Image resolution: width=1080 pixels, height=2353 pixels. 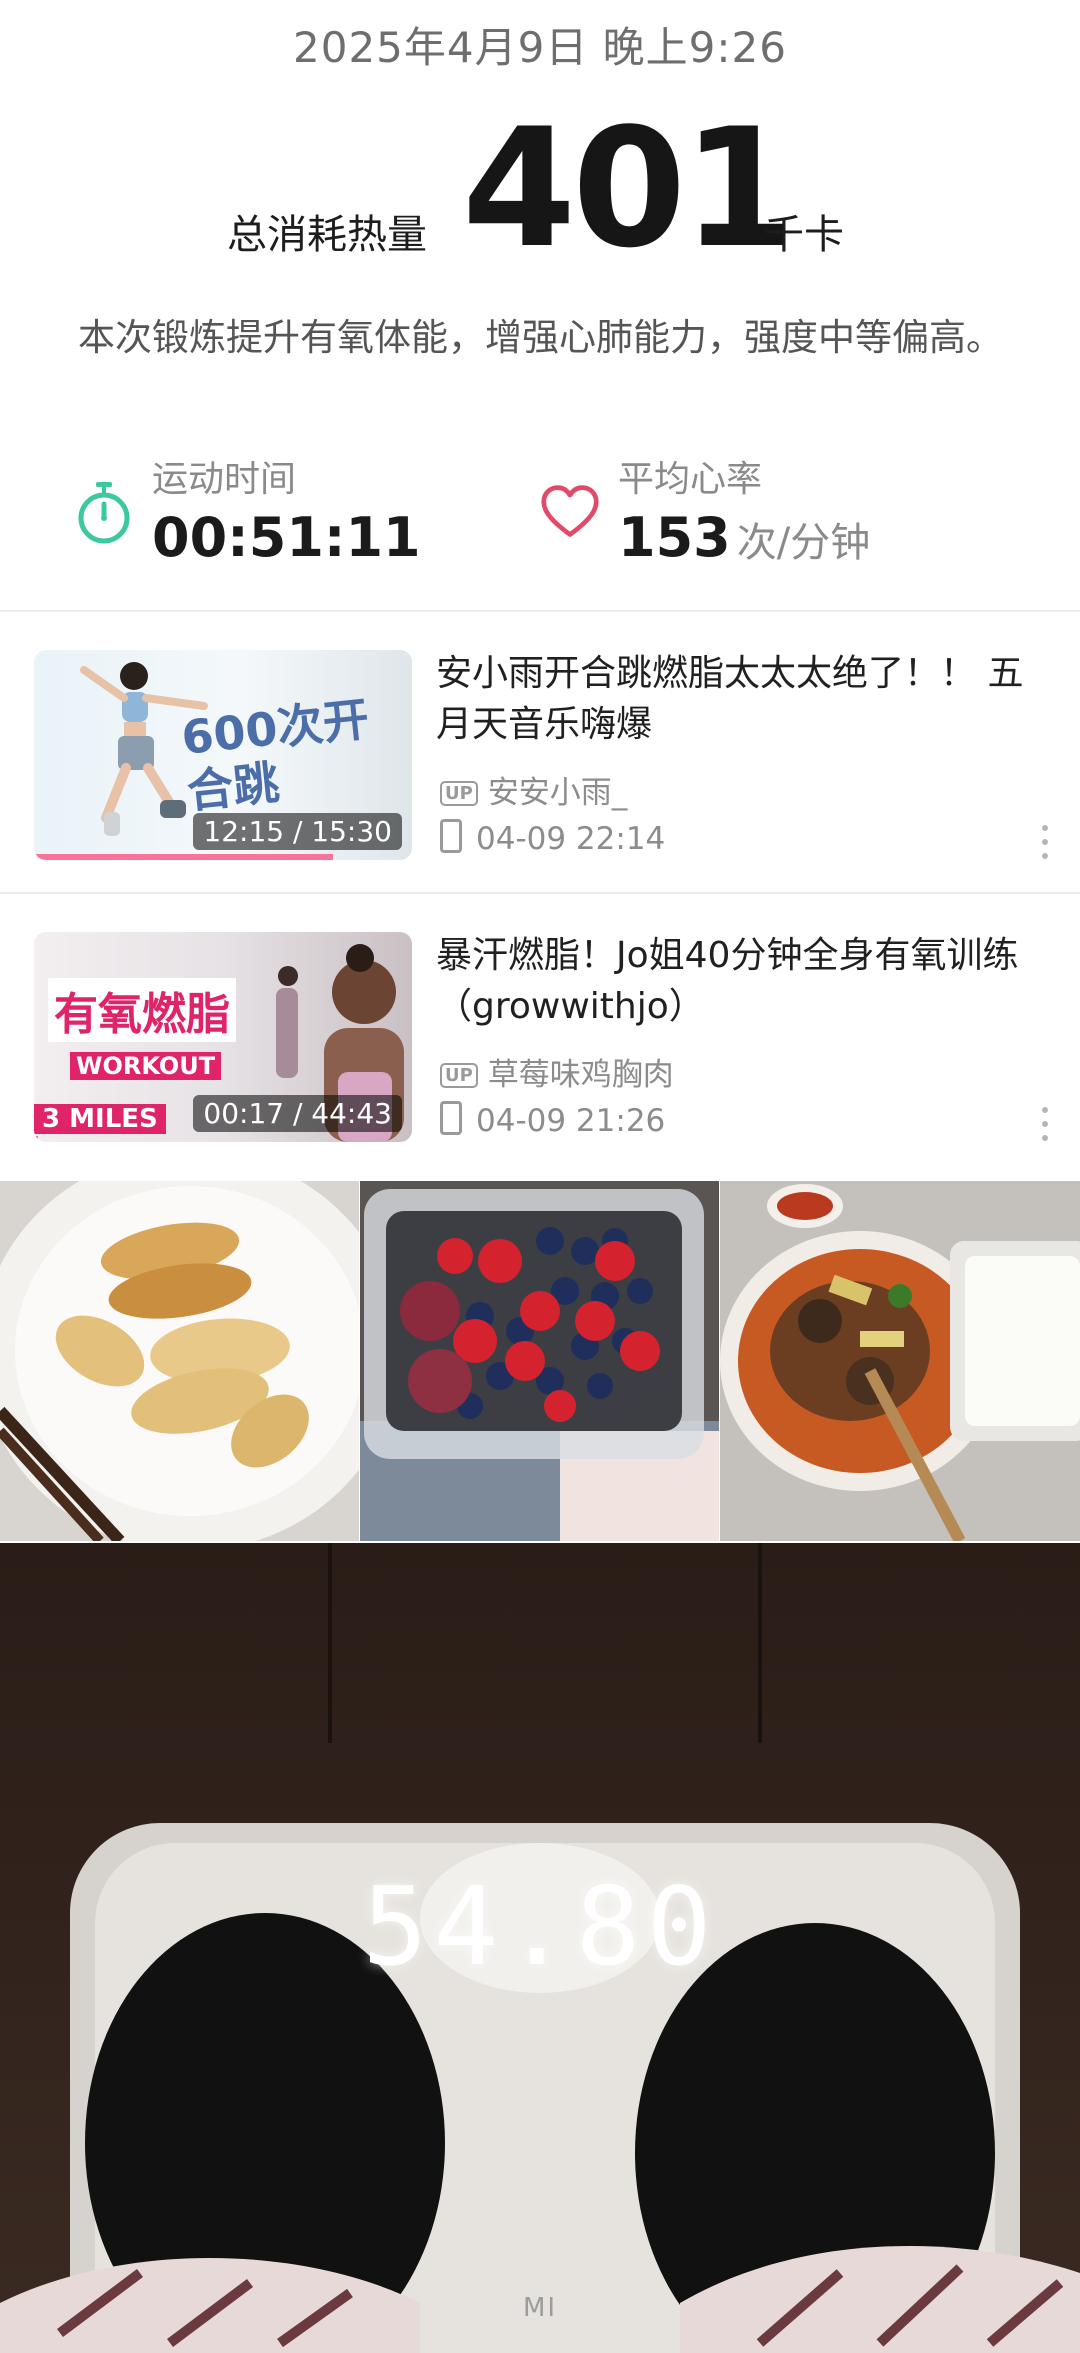 I want to click on duration-value: 00:51:11, so click(x=286, y=537).